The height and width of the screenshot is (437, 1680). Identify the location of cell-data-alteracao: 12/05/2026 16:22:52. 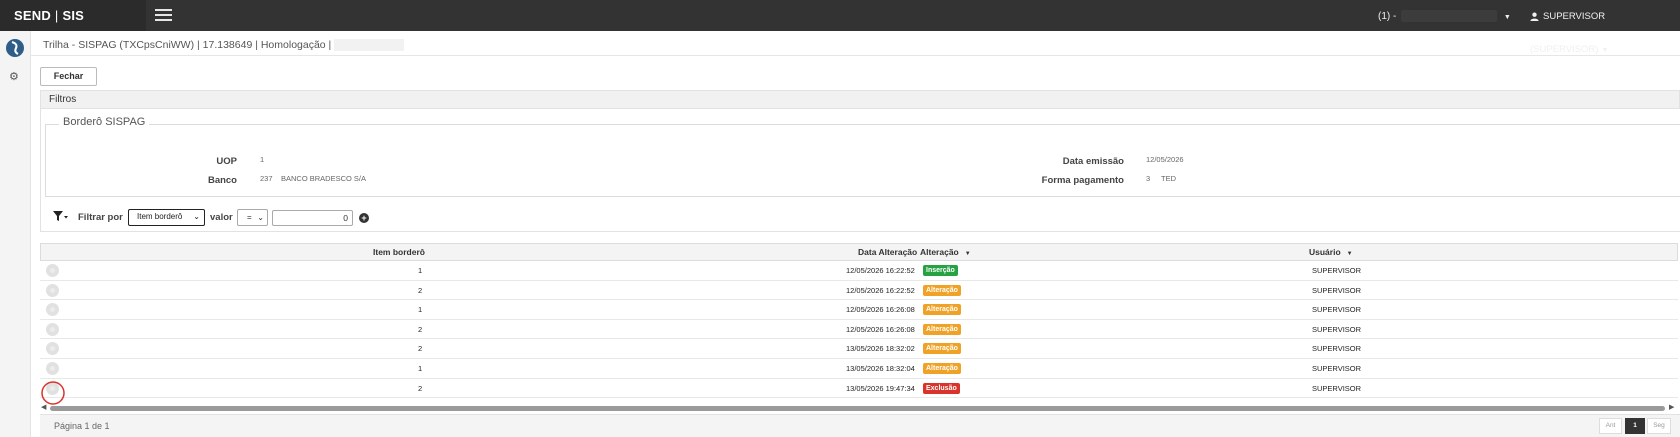
(880, 290).